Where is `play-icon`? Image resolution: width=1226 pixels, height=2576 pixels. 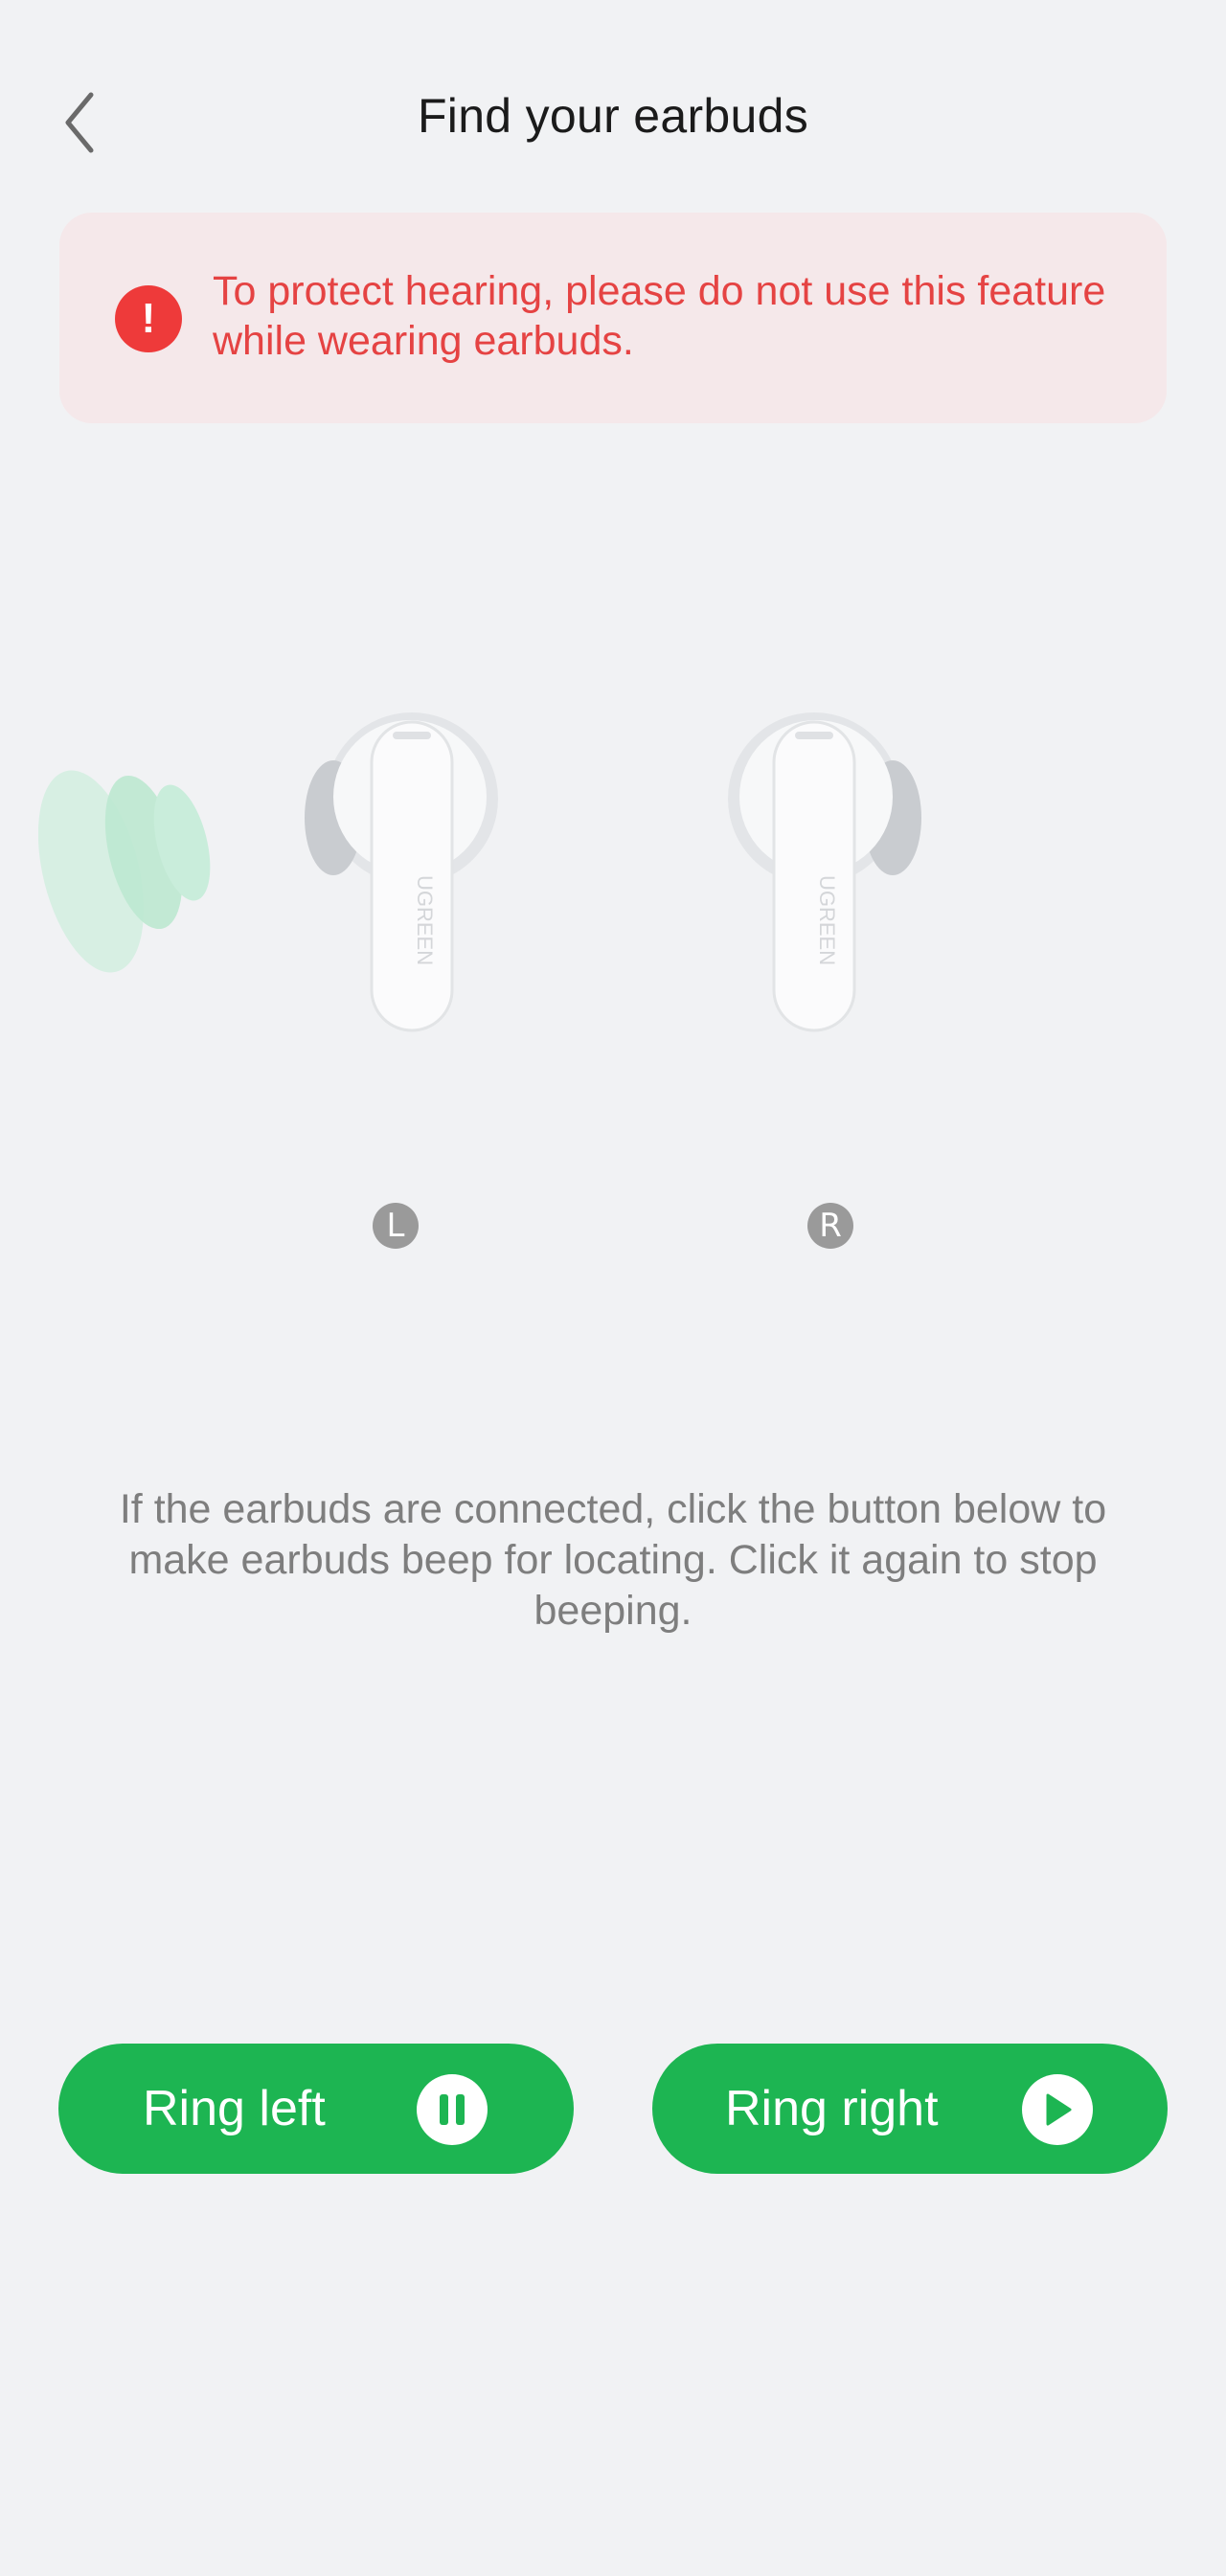 play-icon is located at coordinates (1057, 2109).